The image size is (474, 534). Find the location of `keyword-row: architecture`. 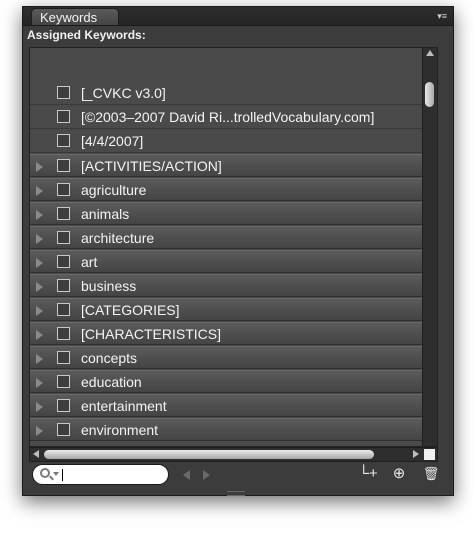

keyword-row: architecture is located at coordinates (233, 237).